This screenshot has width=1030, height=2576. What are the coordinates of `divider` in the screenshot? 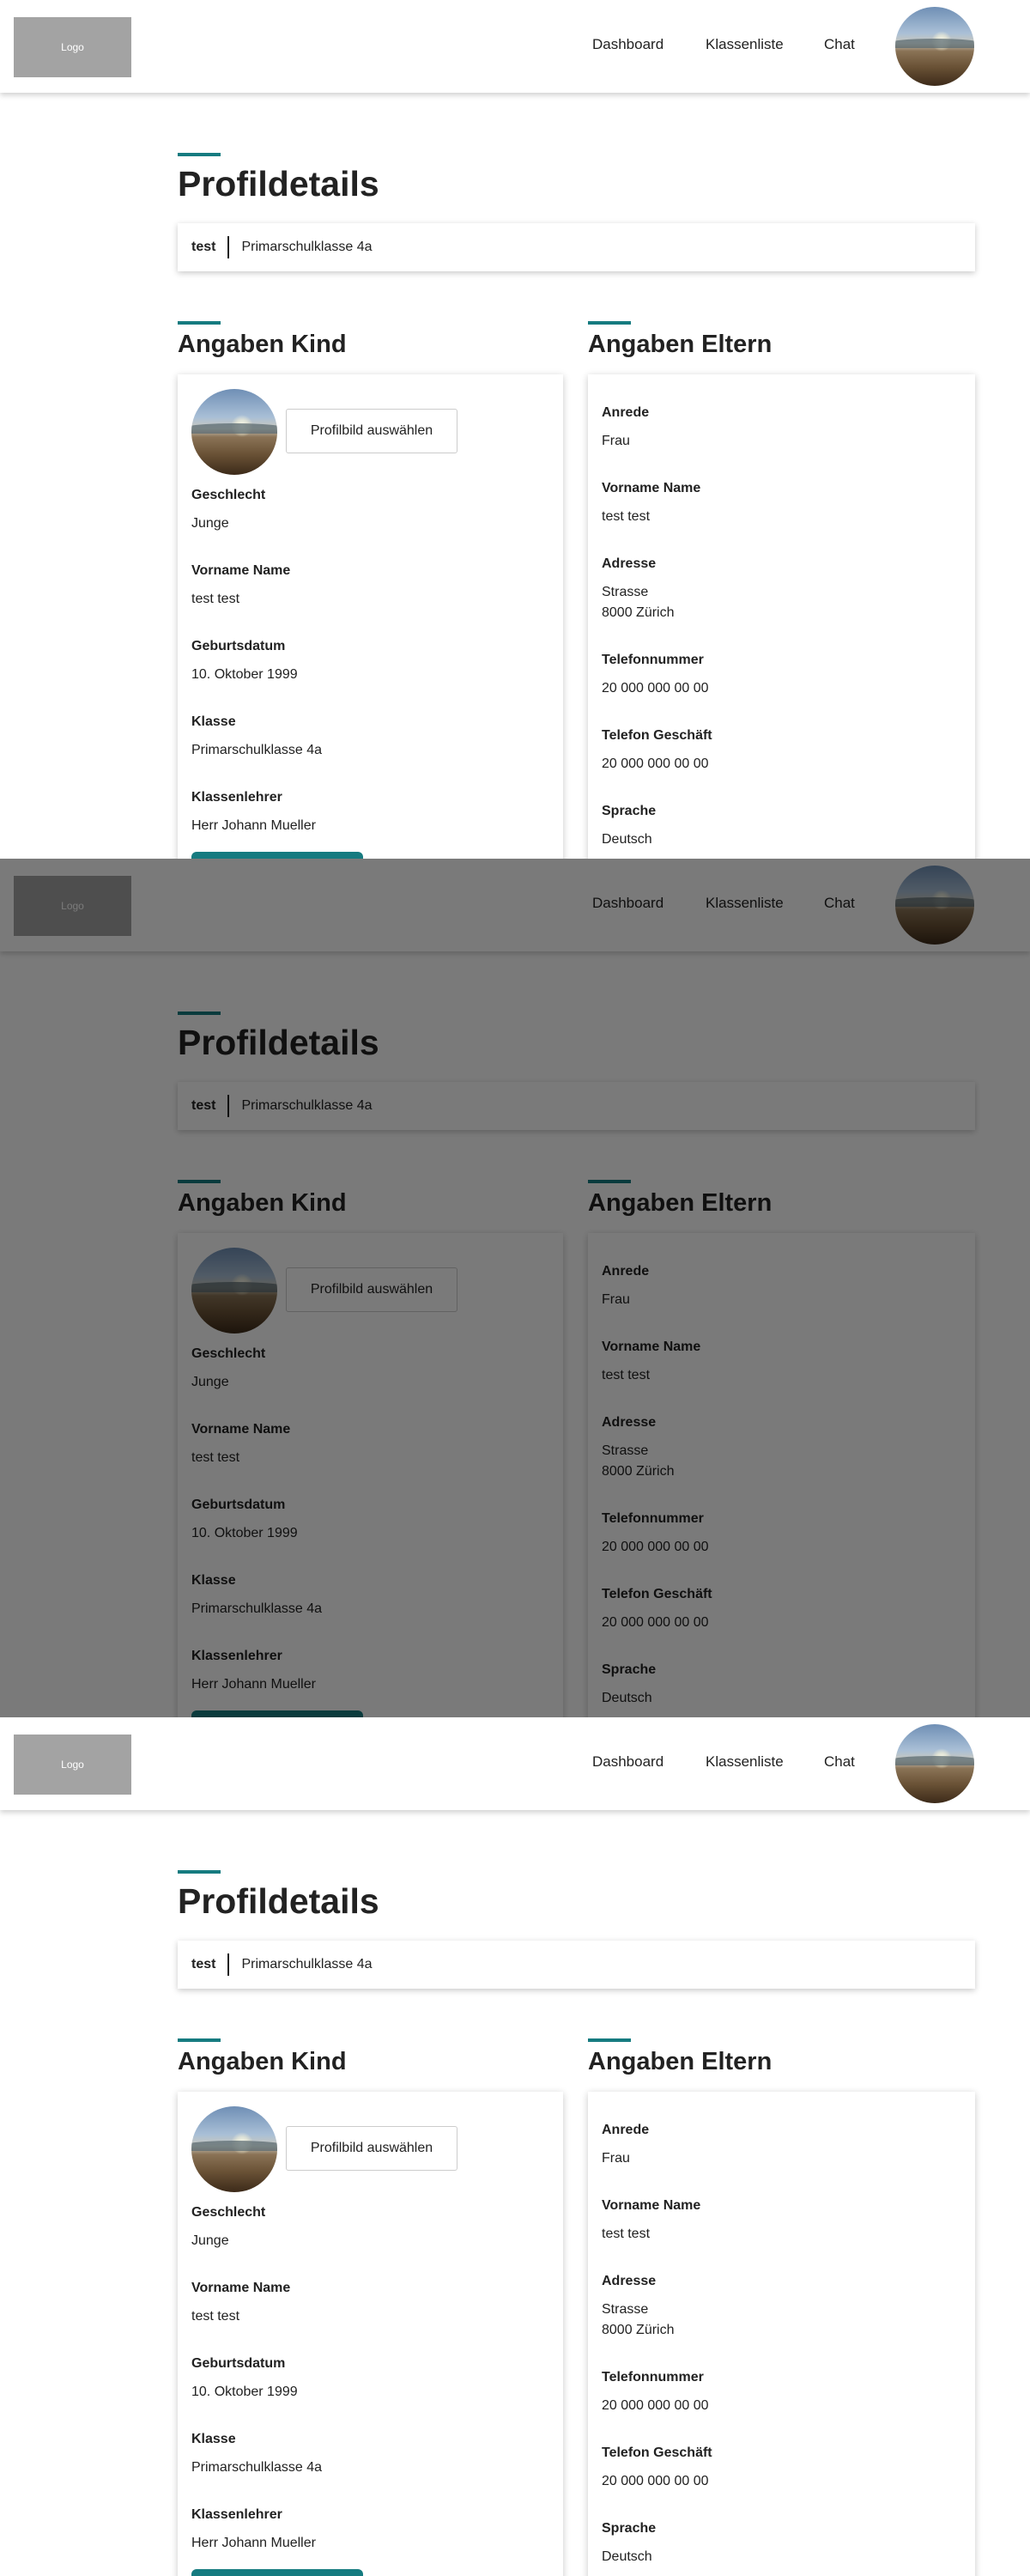 It's located at (228, 247).